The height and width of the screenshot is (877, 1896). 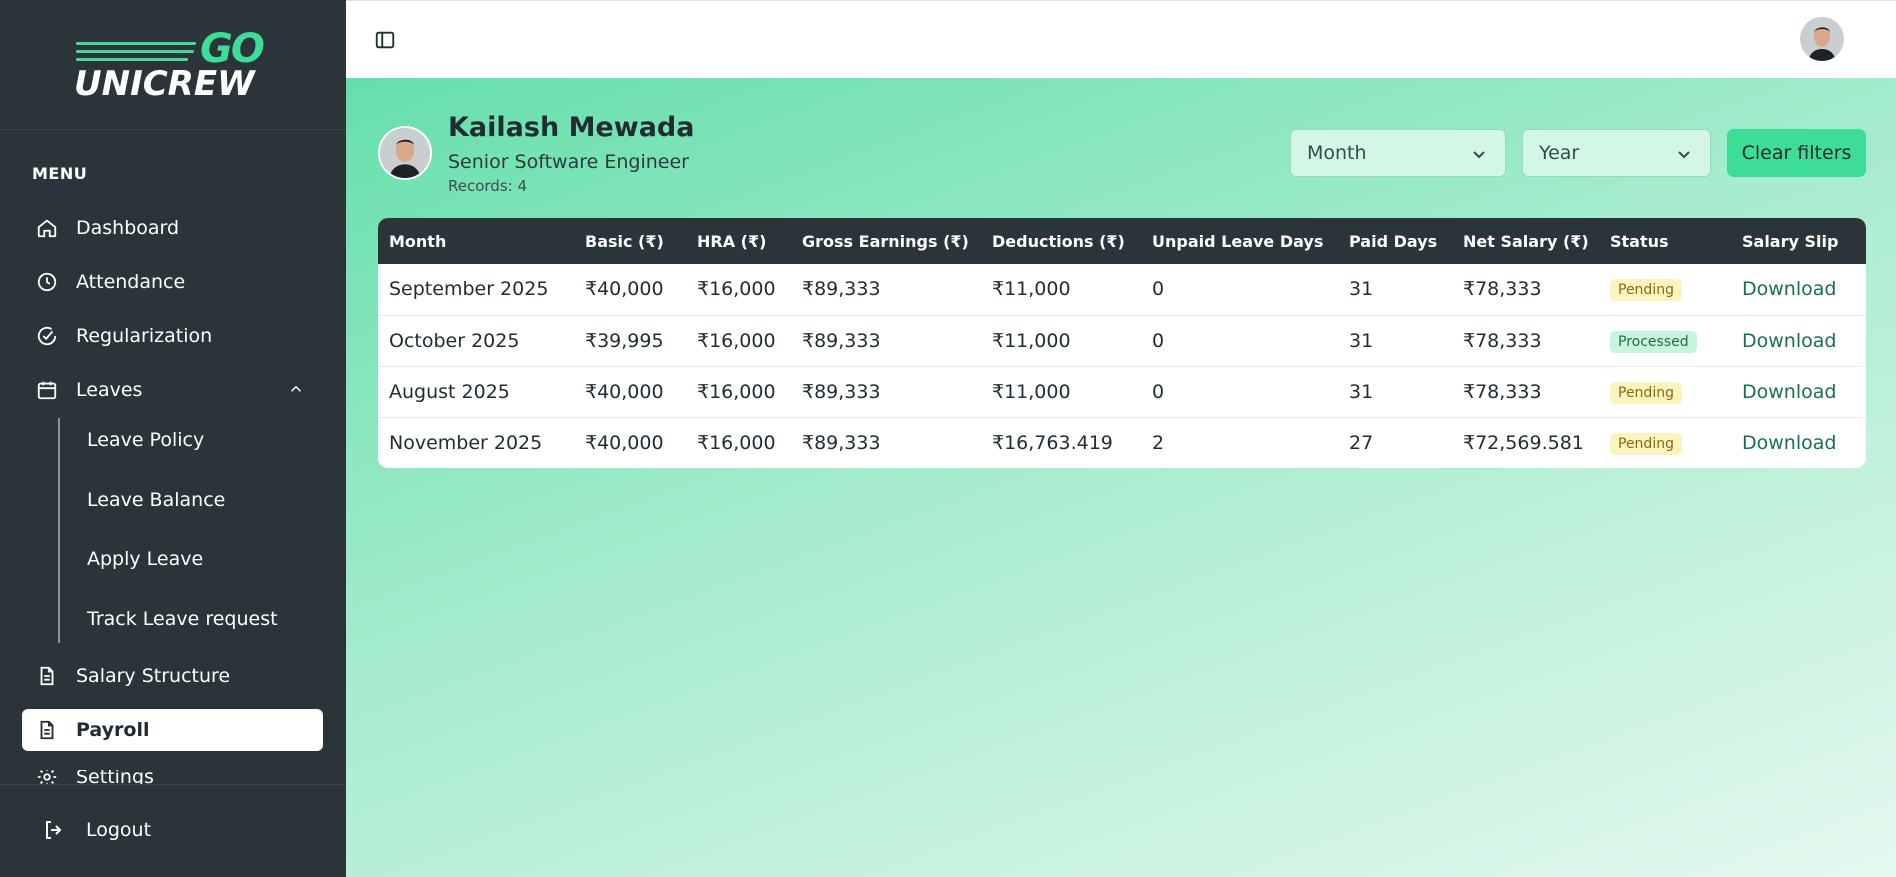 I want to click on column-header: Paid Days, so click(x=1393, y=241).